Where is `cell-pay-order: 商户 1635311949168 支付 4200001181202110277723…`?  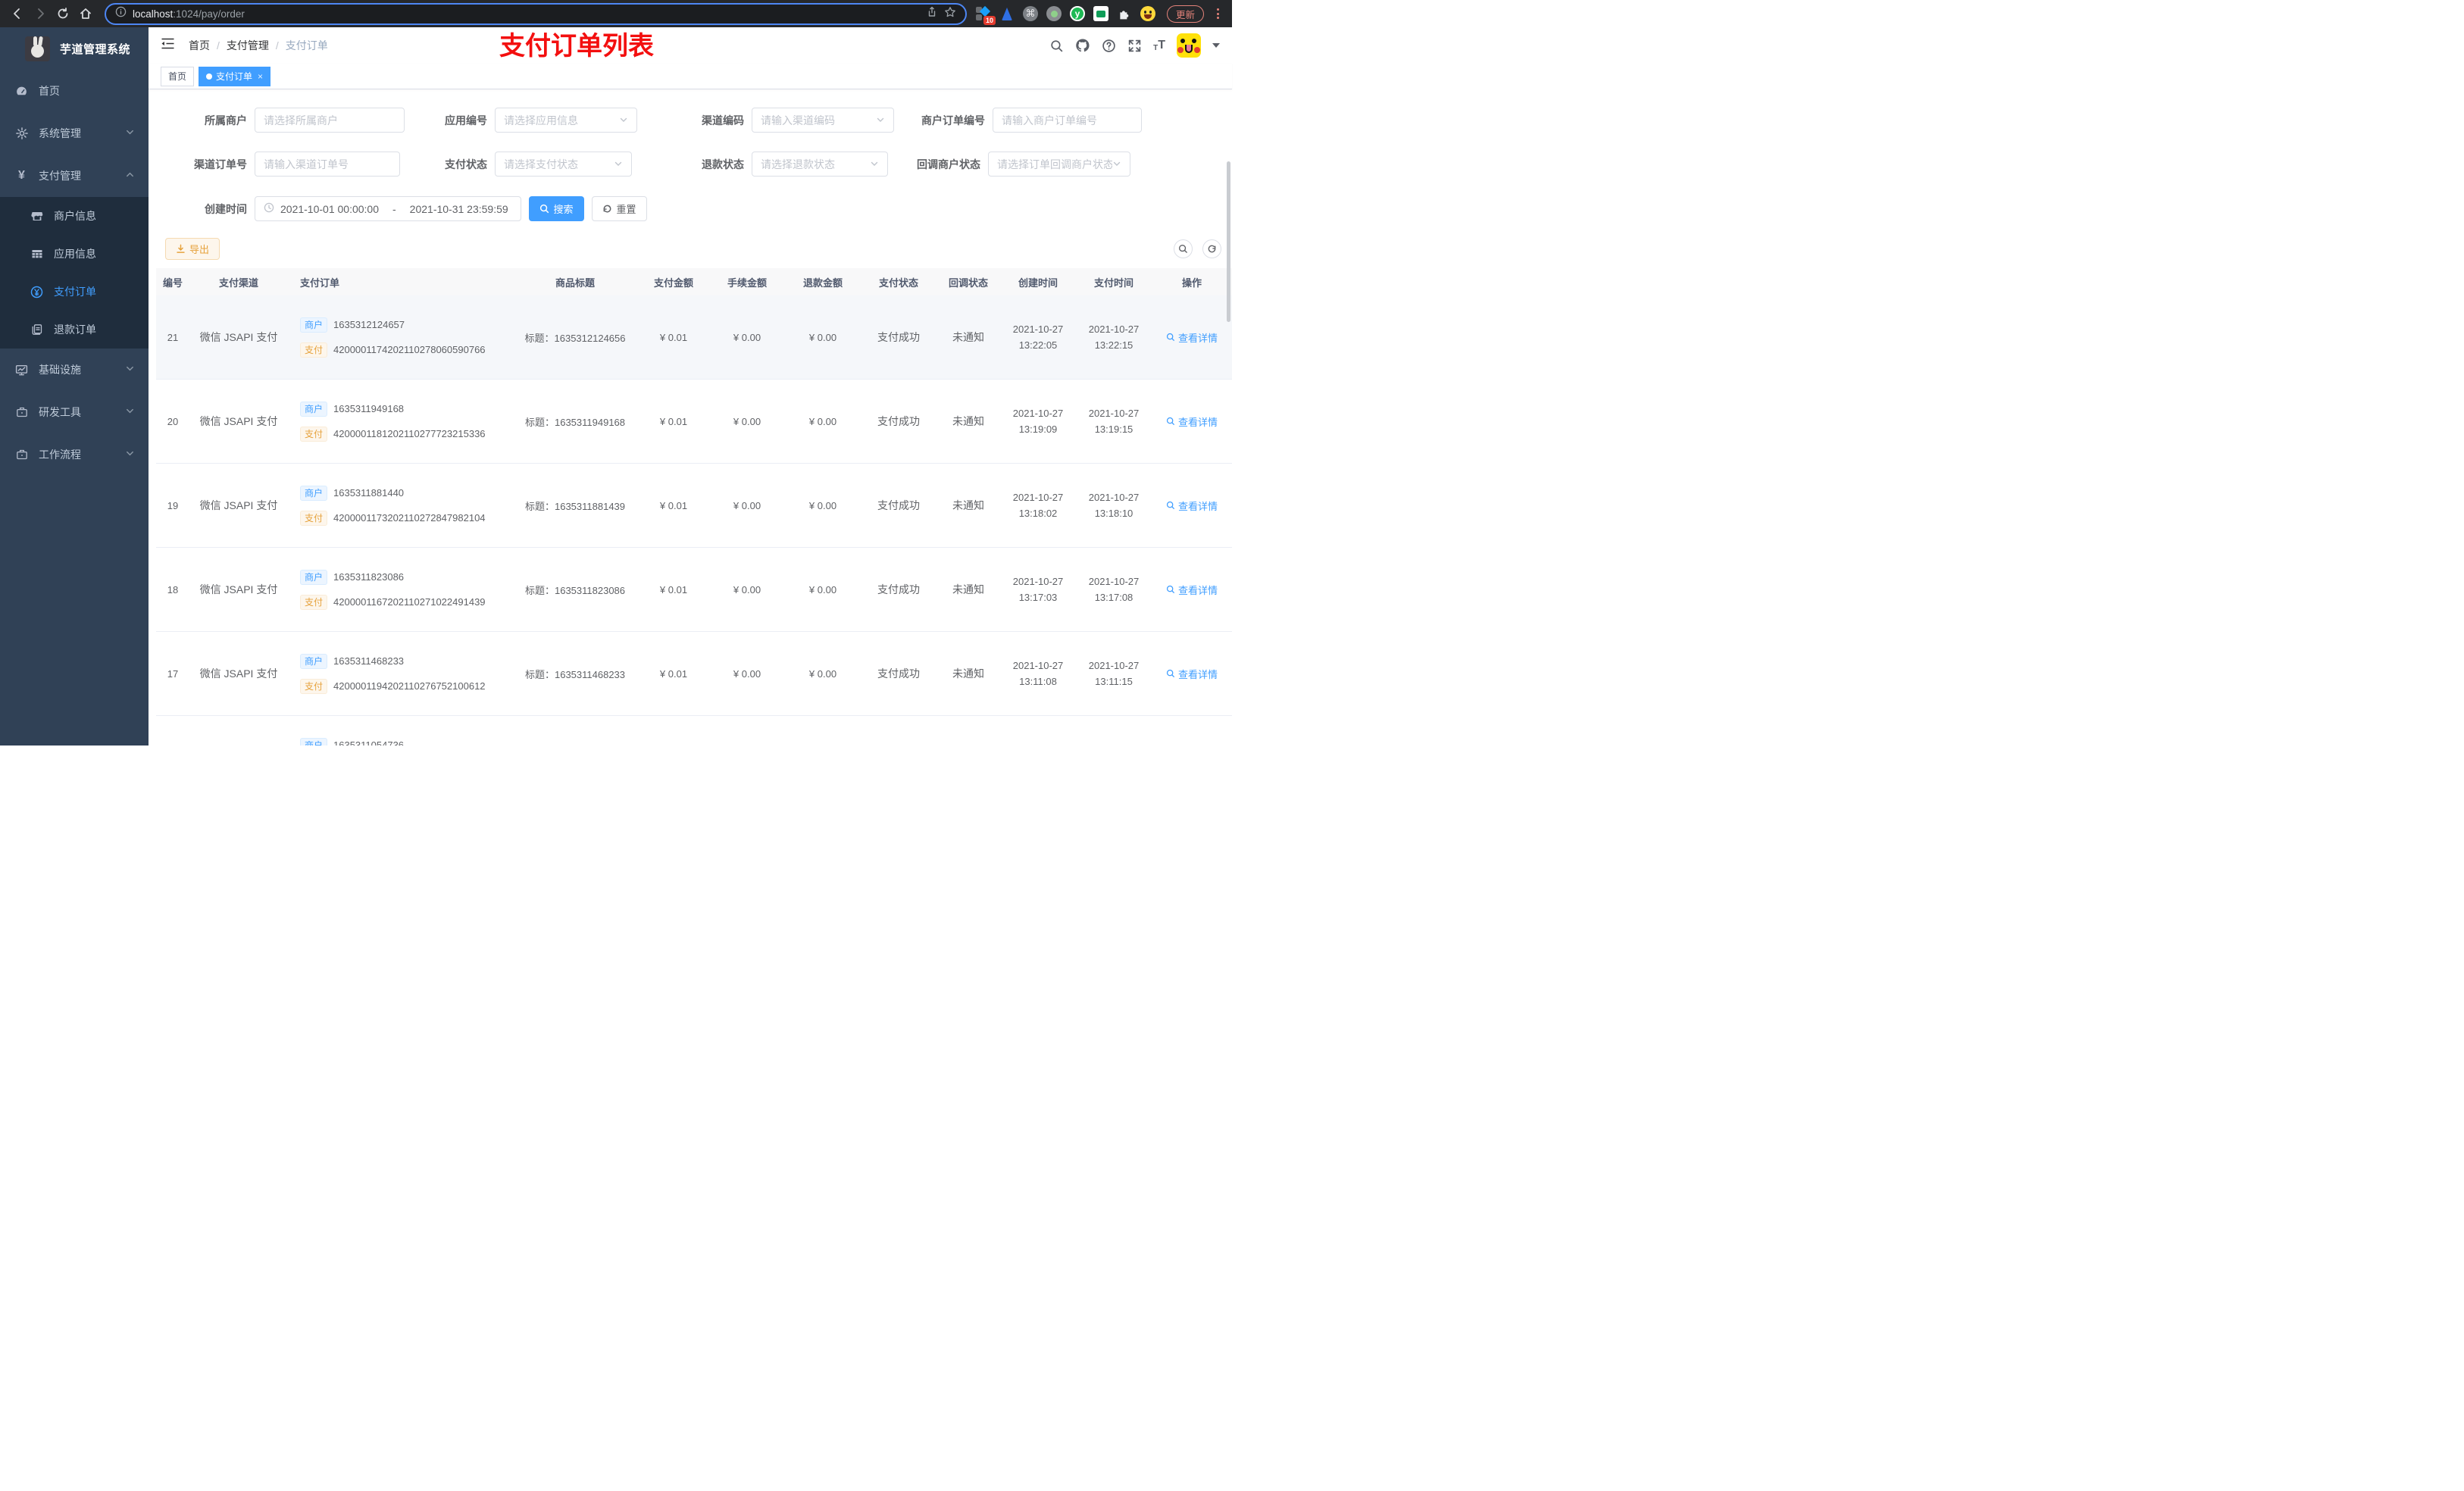 cell-pay-order: 商户 1635311949168 支付 4200001181202110277723… is located at coordinates (400, 421).